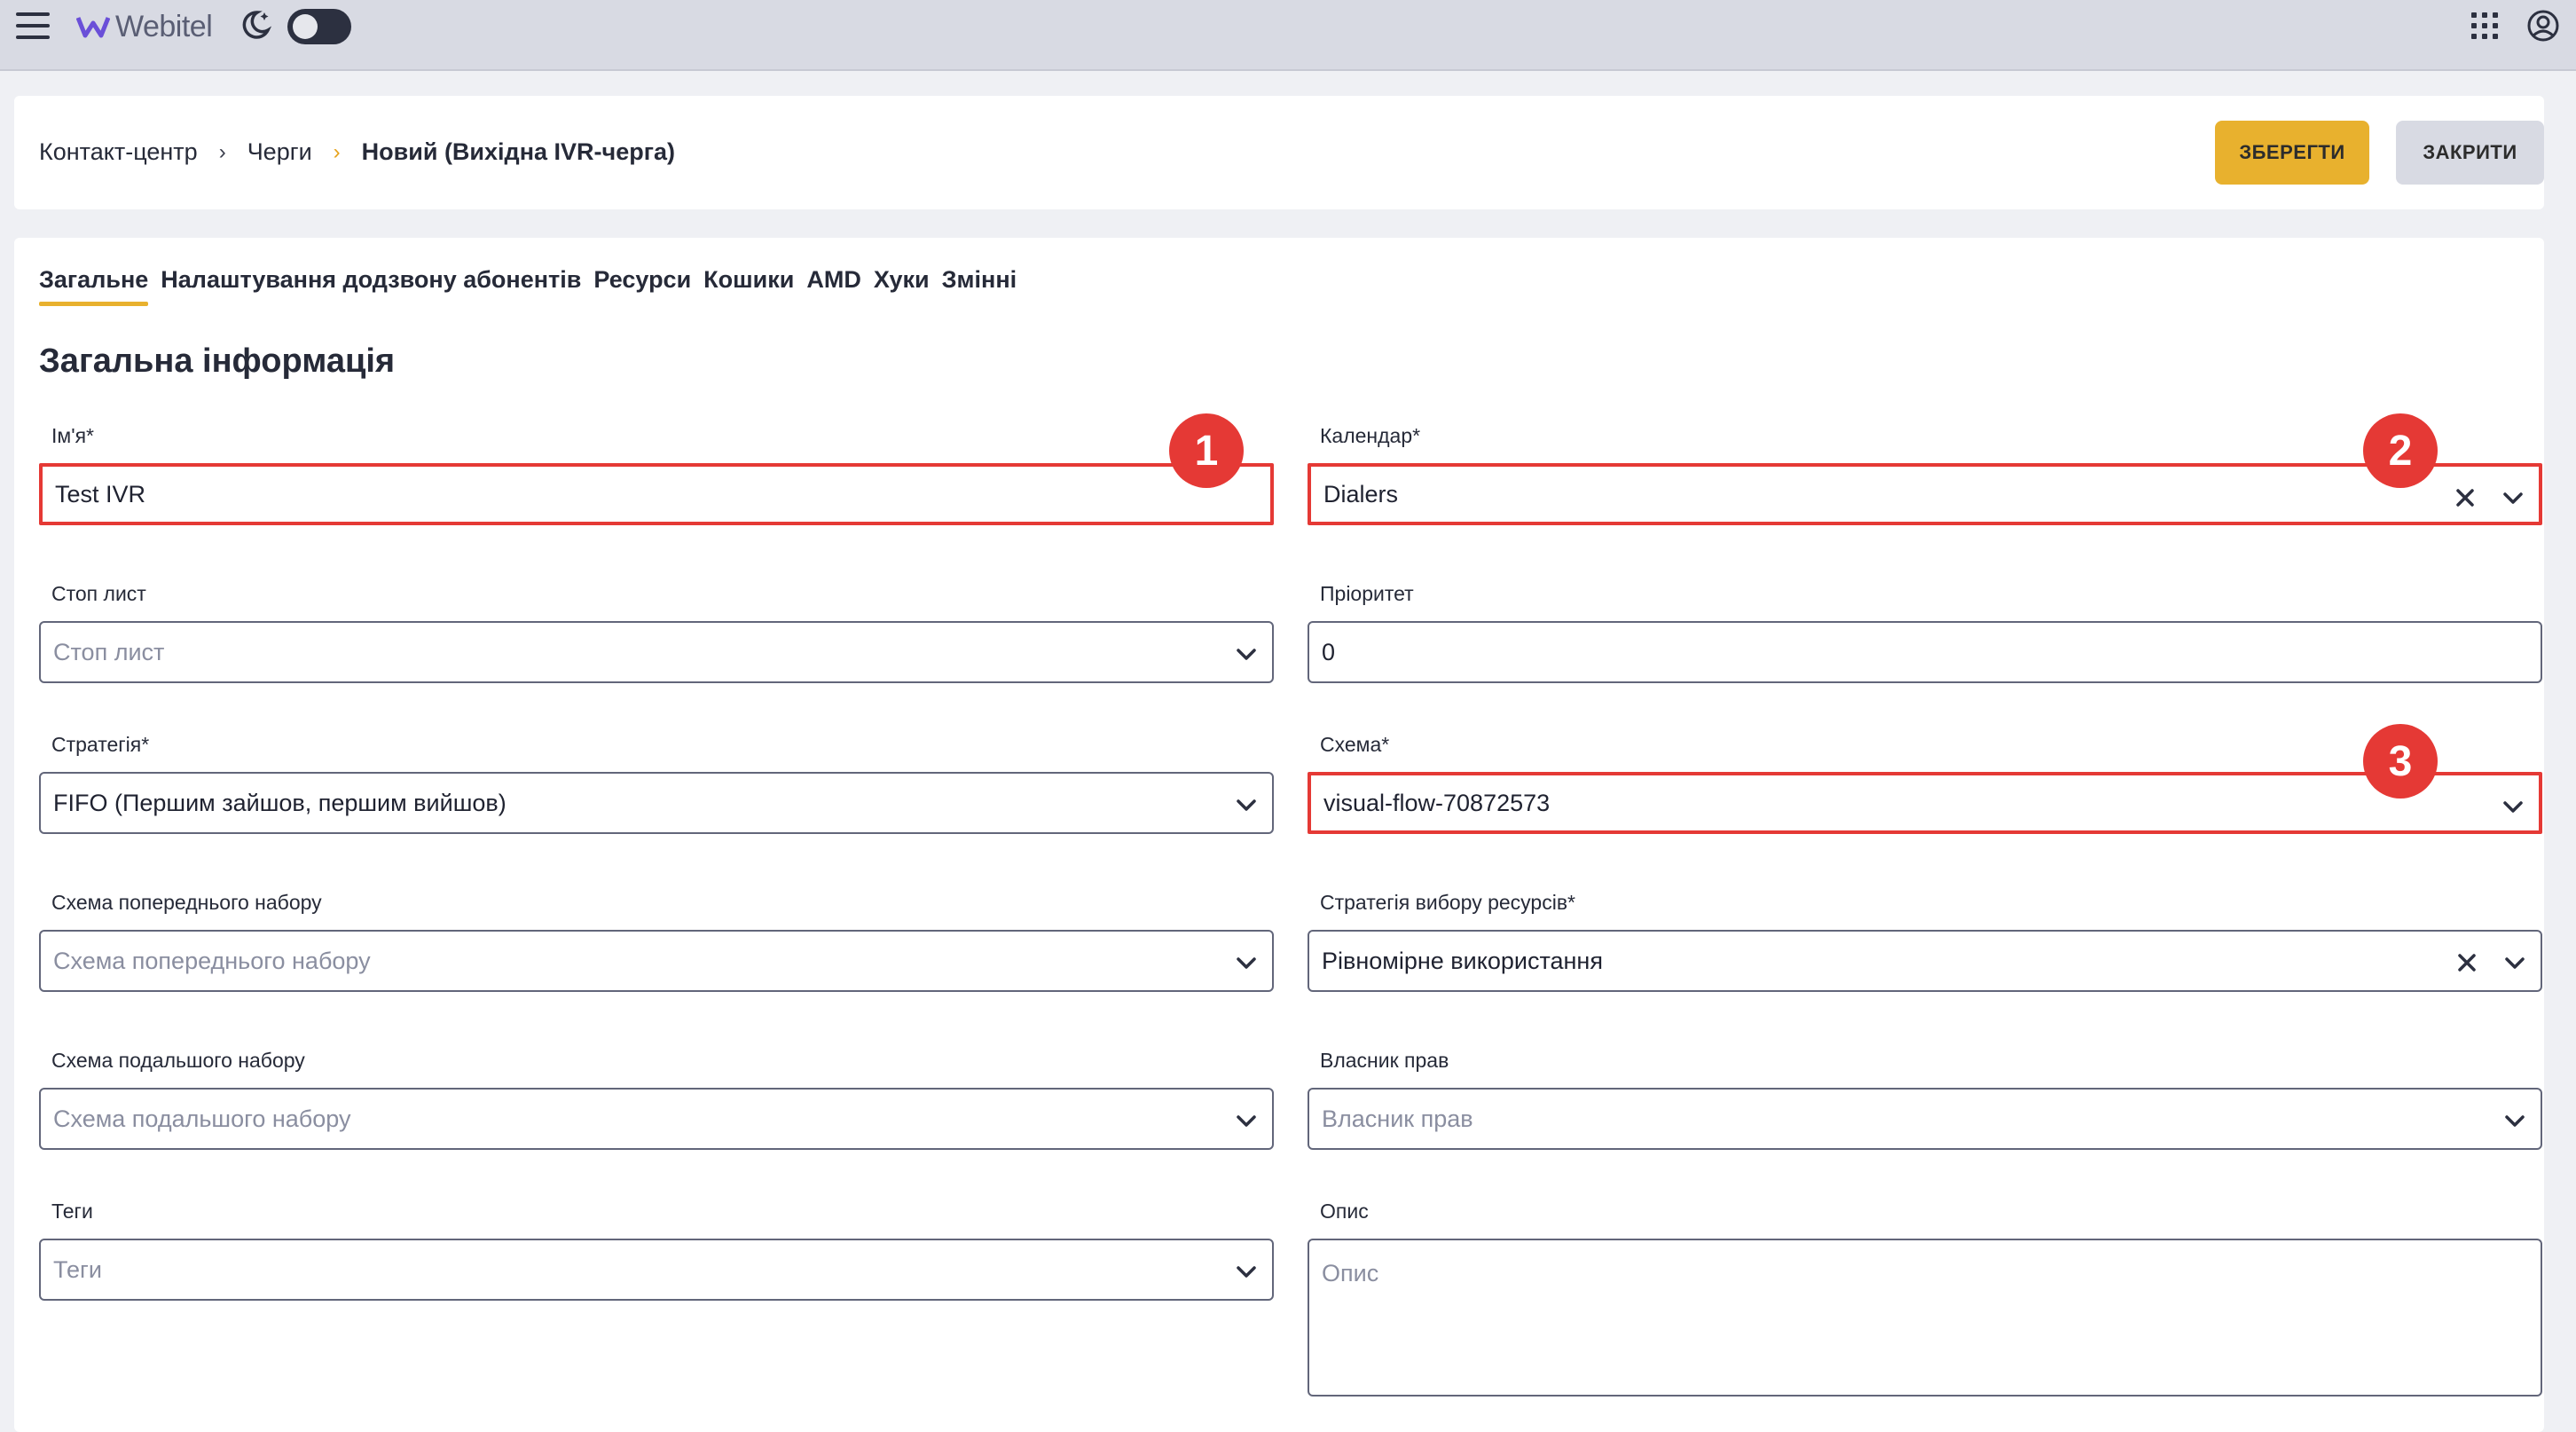  I want to click on calendar-value: Dialers, so click(1361, 494).